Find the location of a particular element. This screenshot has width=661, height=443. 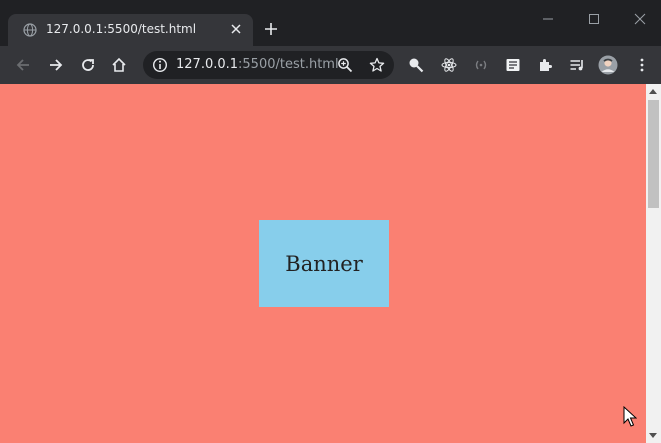

bookmark-star-icon is located at coordinates (377, 65).